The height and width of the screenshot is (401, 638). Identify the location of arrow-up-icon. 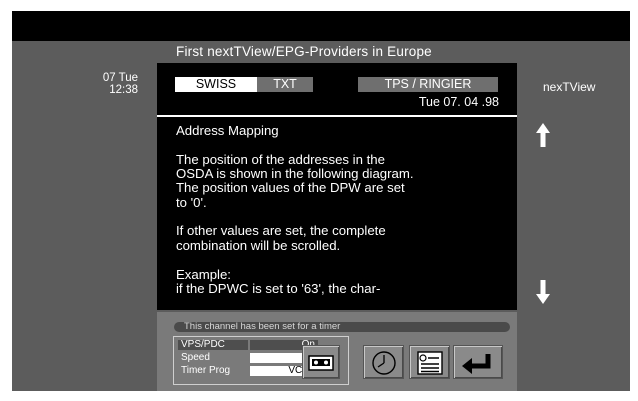
(543, 135).